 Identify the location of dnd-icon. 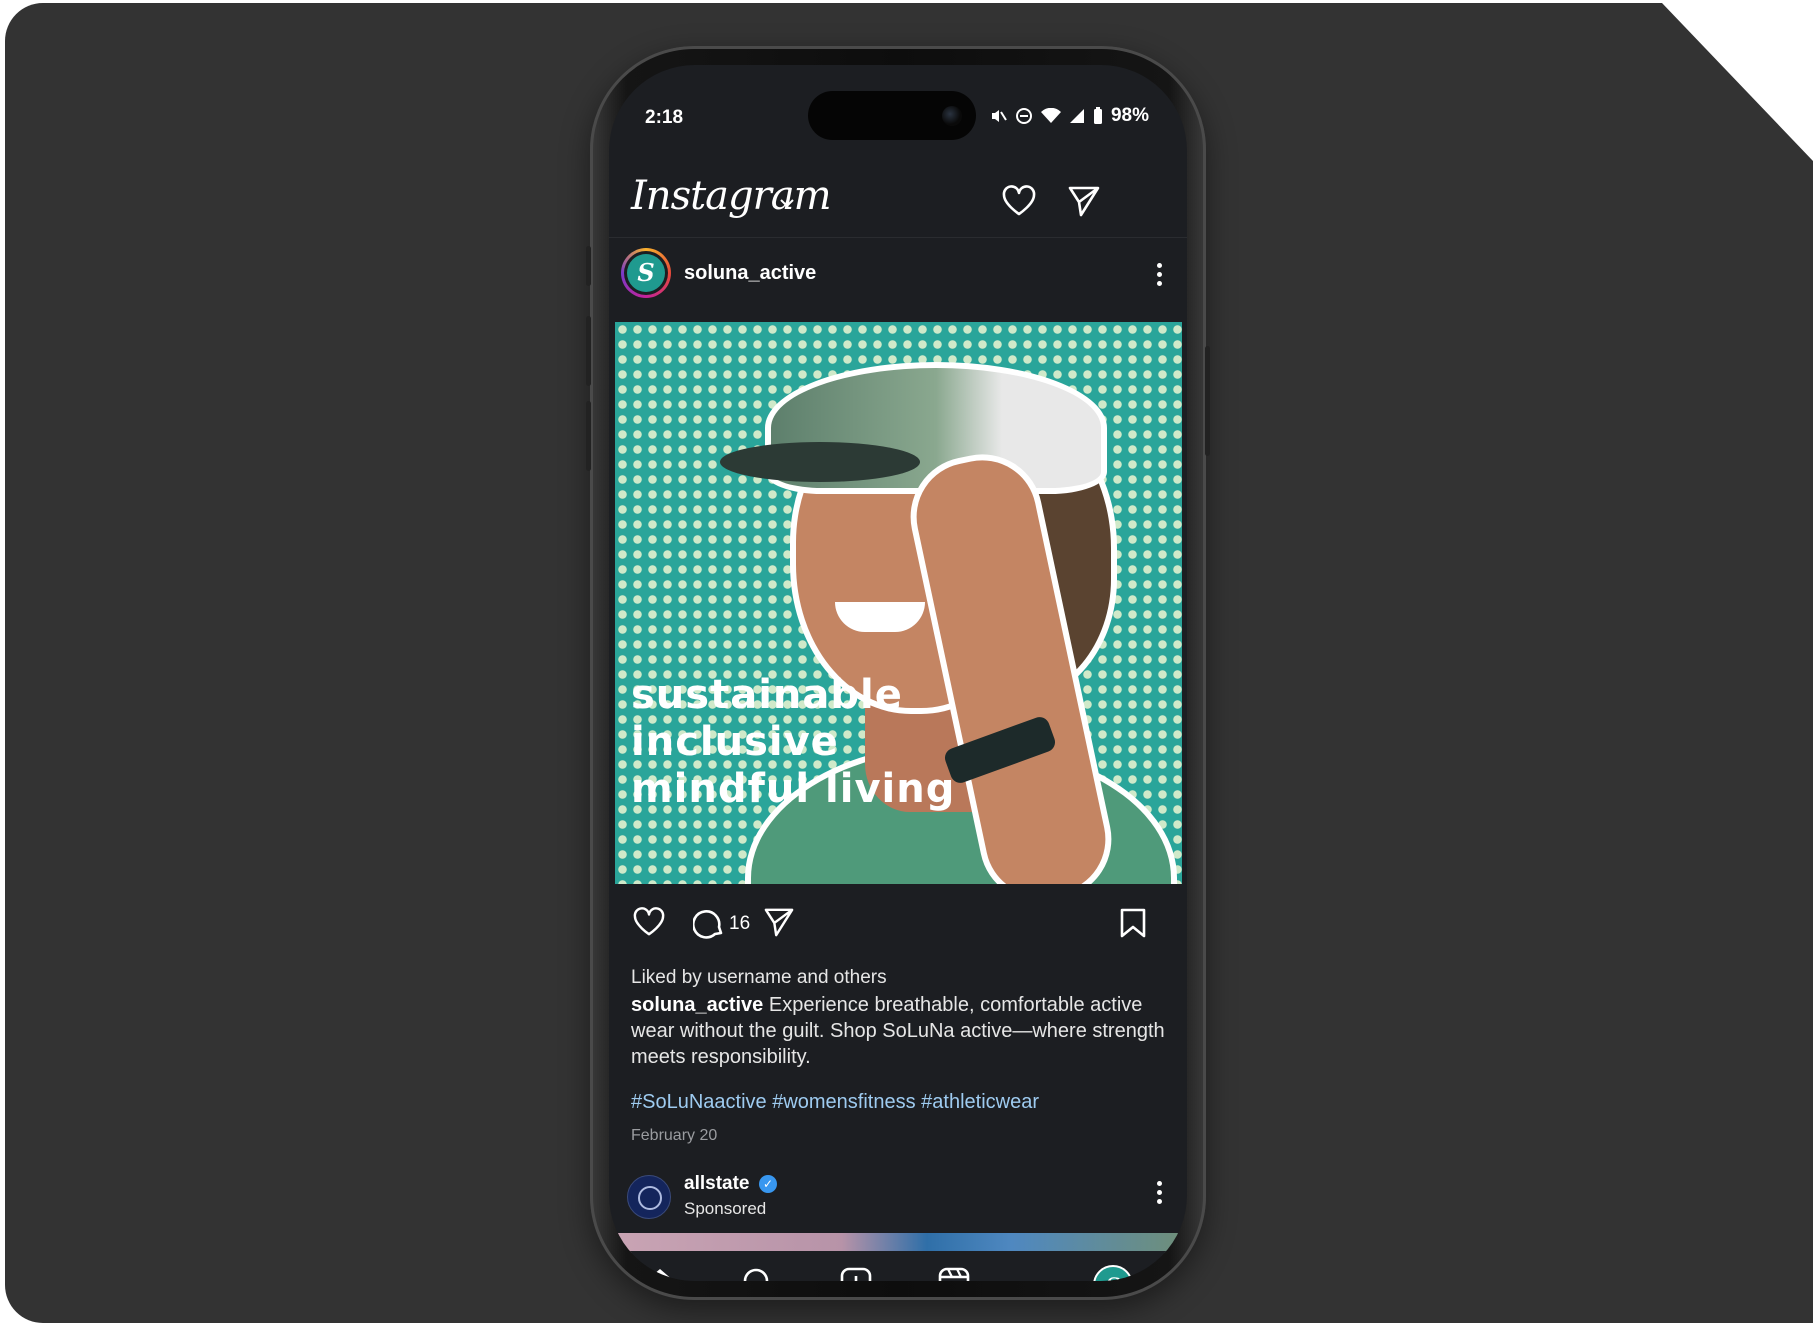
(1023, 116).